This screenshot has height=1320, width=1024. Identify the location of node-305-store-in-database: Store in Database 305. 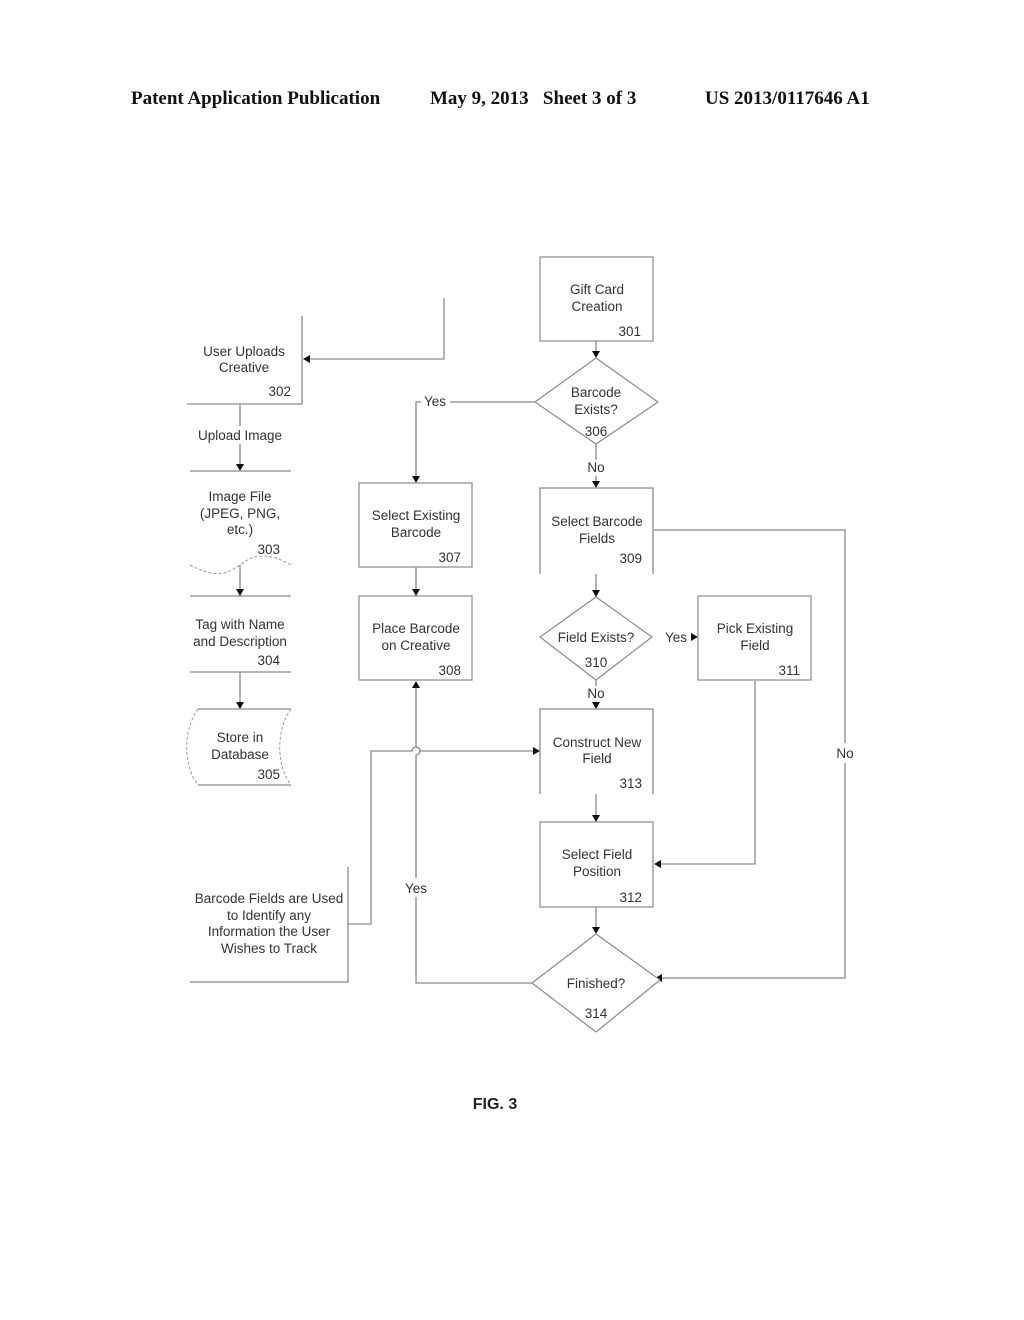
(239, 747).